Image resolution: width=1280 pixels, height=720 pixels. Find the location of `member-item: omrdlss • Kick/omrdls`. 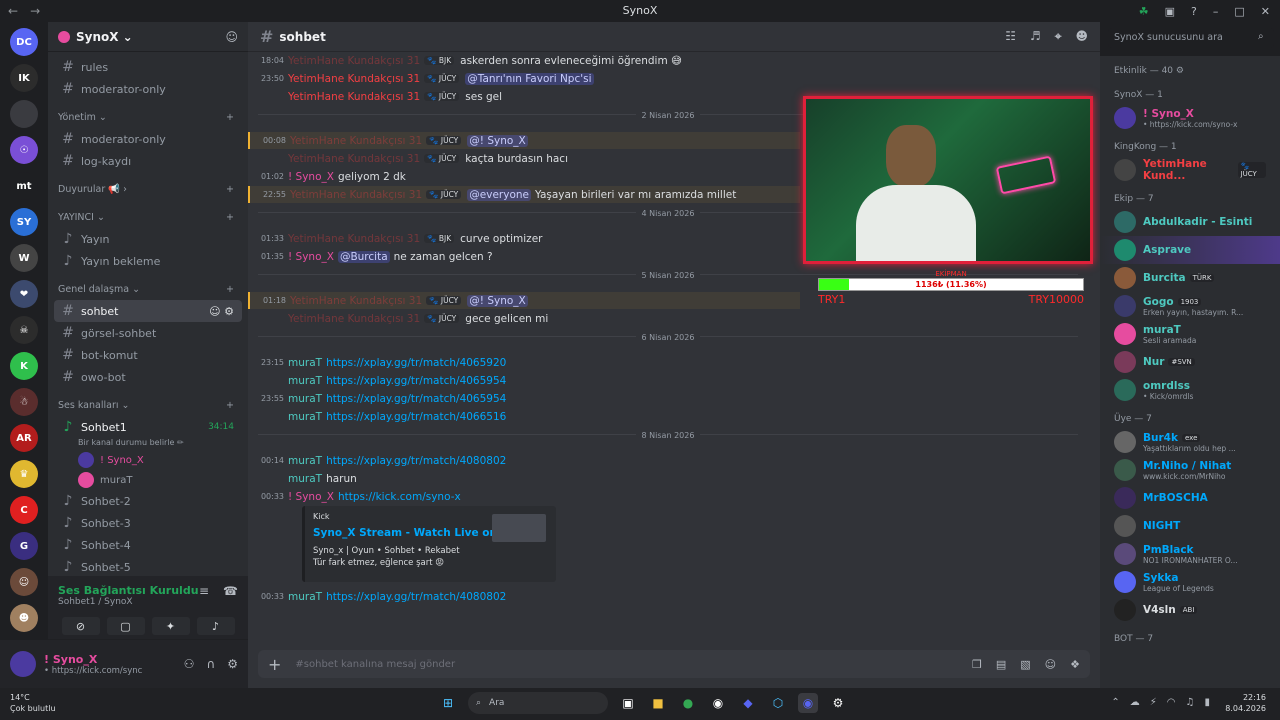

member-item: omrdlss • Kick/omrdls is located at coordinates (1190, 390).